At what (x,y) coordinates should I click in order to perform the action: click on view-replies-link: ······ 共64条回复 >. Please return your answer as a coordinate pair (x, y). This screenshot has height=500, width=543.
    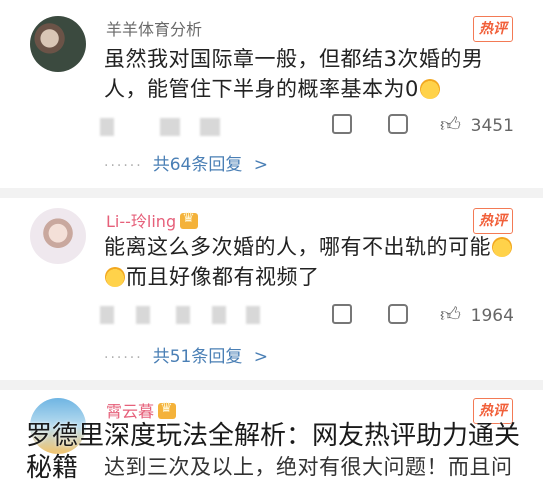
    Looking at the image, I should click on (186, 162).